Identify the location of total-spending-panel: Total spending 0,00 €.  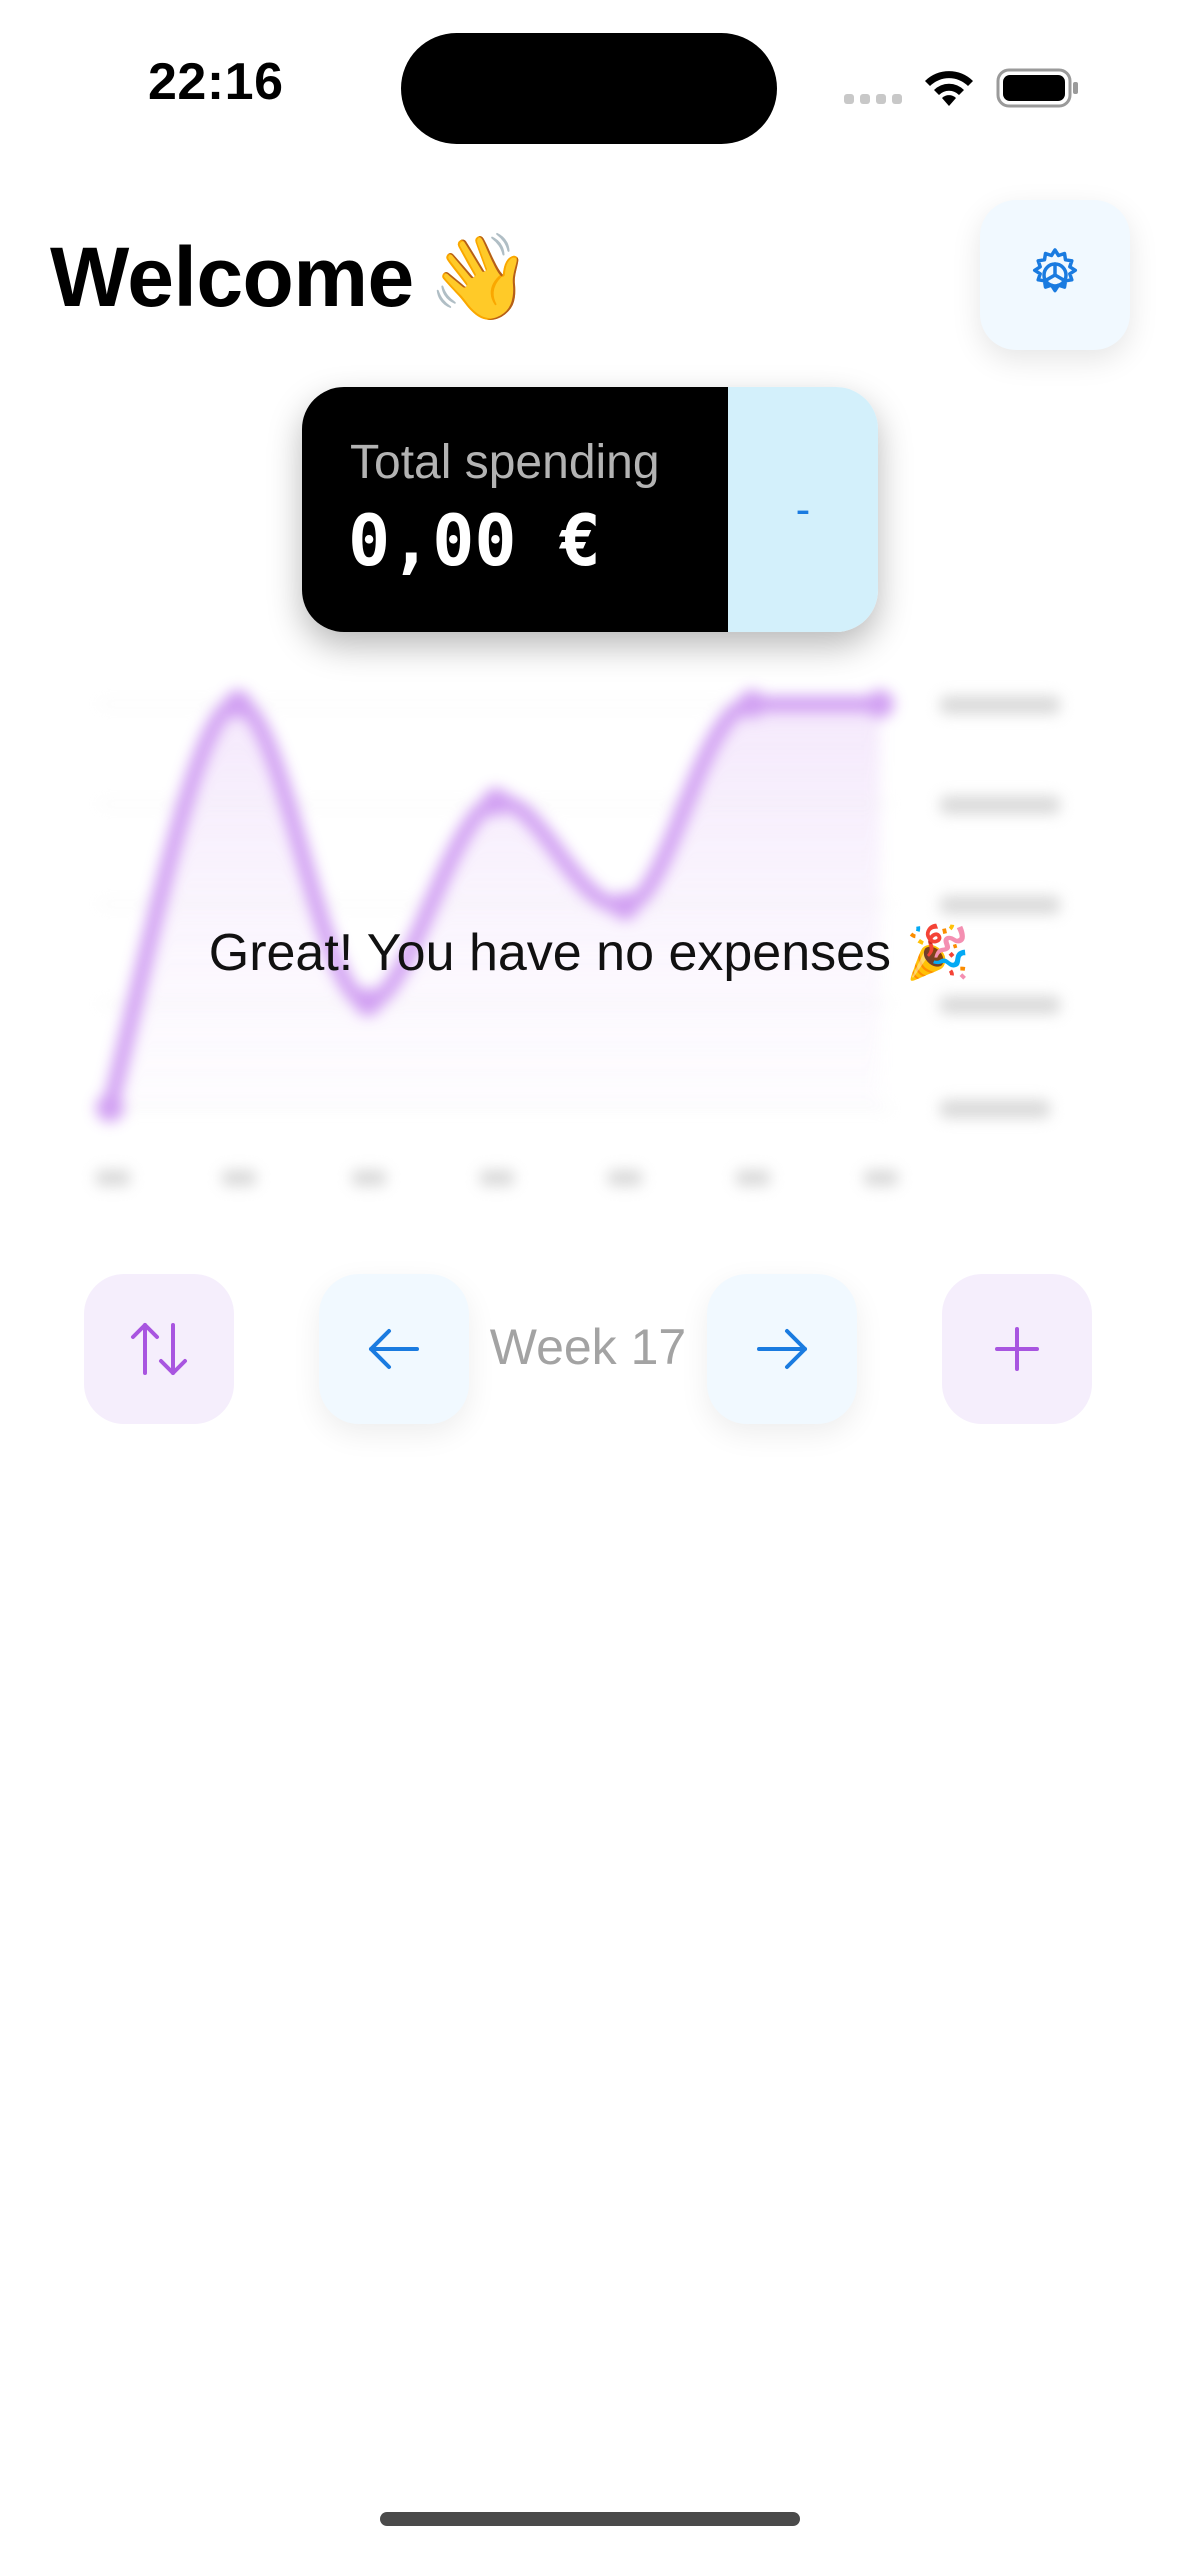
(515, 509).